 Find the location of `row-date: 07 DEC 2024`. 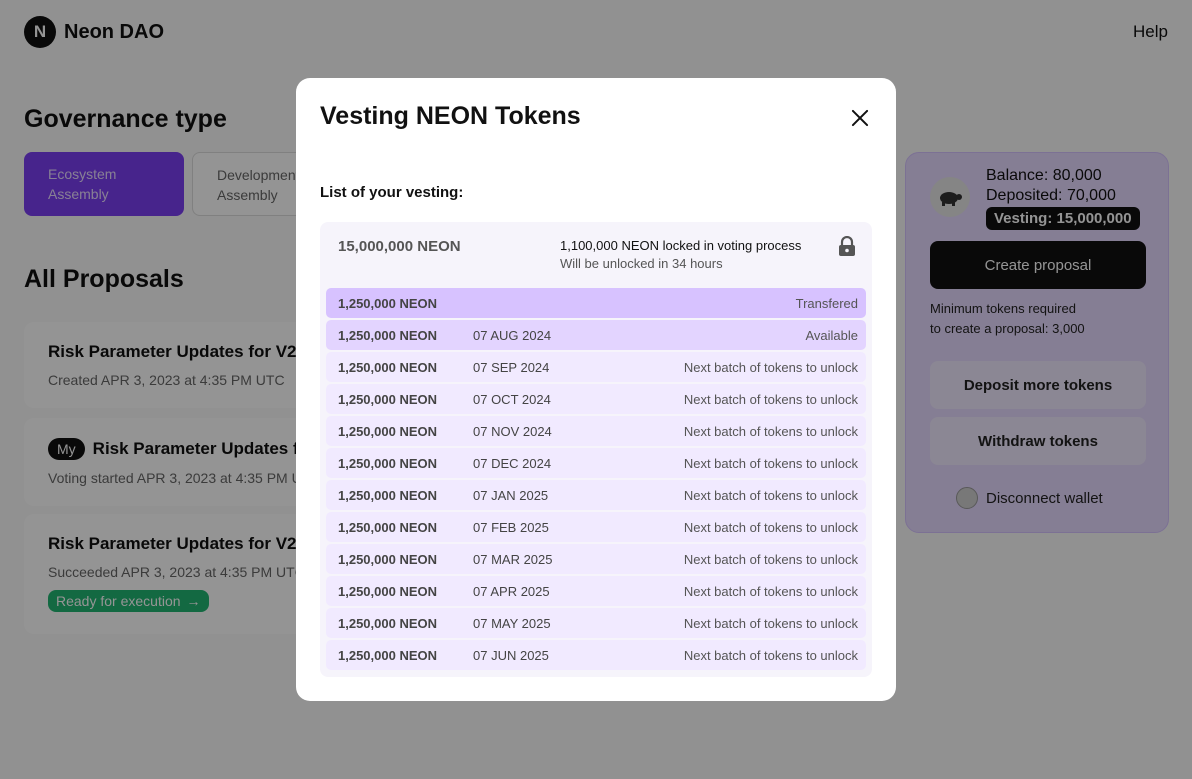

row-date: 07 DEC 2024 is located at coordinates (512, 463).